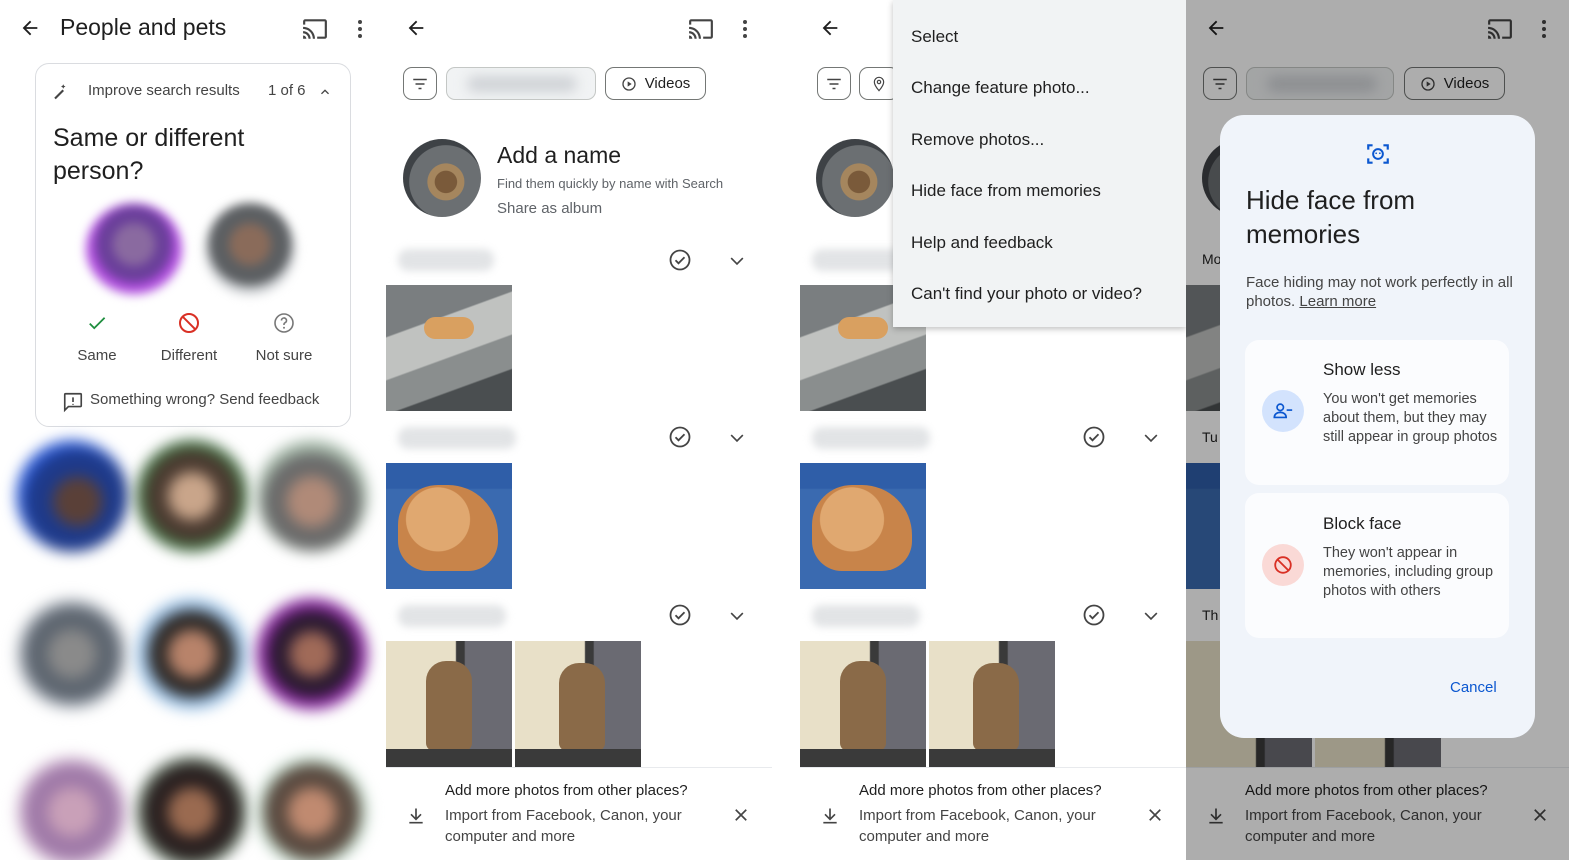 This screenshot has width=1569, height=860. Describe the element at coordinates (982, 243) in the screenshot. I see `menu-item-help-and-feedback: Help and feedback` at that location.